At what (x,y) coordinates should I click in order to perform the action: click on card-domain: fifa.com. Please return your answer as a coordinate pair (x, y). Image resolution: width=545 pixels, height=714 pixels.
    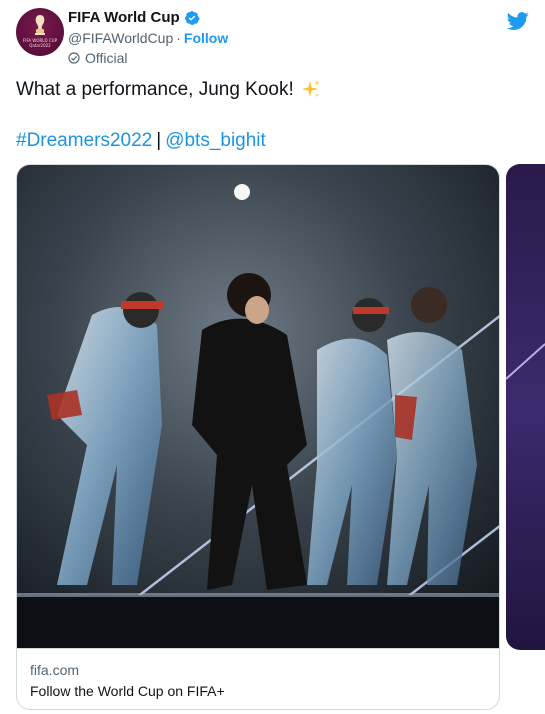
    Looking at the image, I should click on (55, 670).